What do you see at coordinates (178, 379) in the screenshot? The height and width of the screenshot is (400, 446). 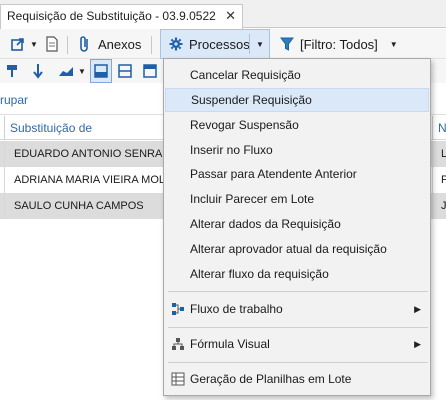 I see `spreadsheet-icon` at bounding box center [178, 379].